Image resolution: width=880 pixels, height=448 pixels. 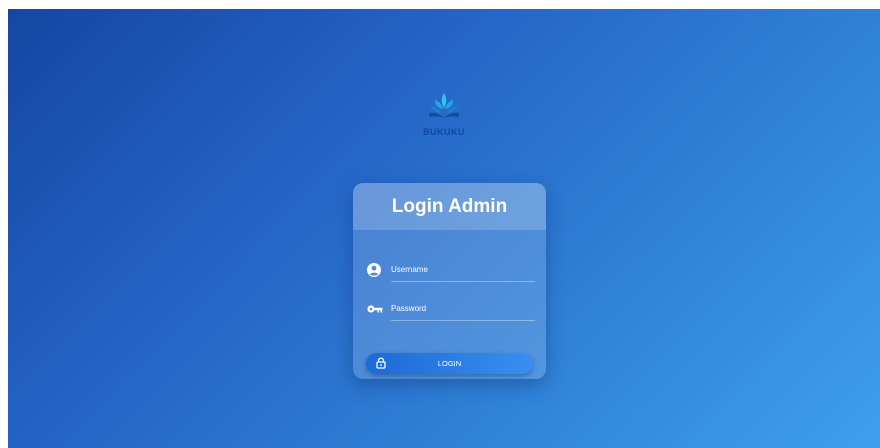 I want to click on login-button: LOGIN, so click(x=449, y=363).